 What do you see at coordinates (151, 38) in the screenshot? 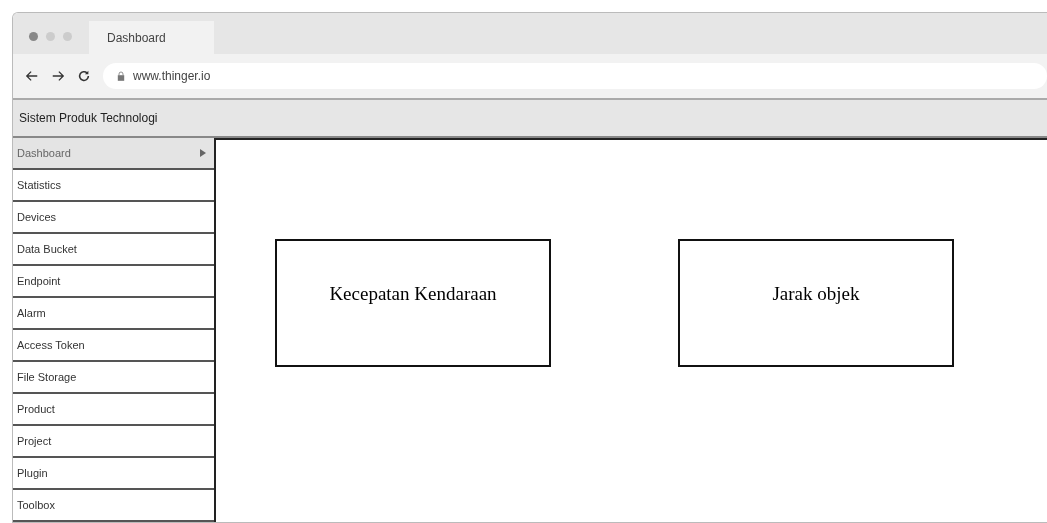
I see `browser-tab: Dashboard` at bounding box center [151, 38].